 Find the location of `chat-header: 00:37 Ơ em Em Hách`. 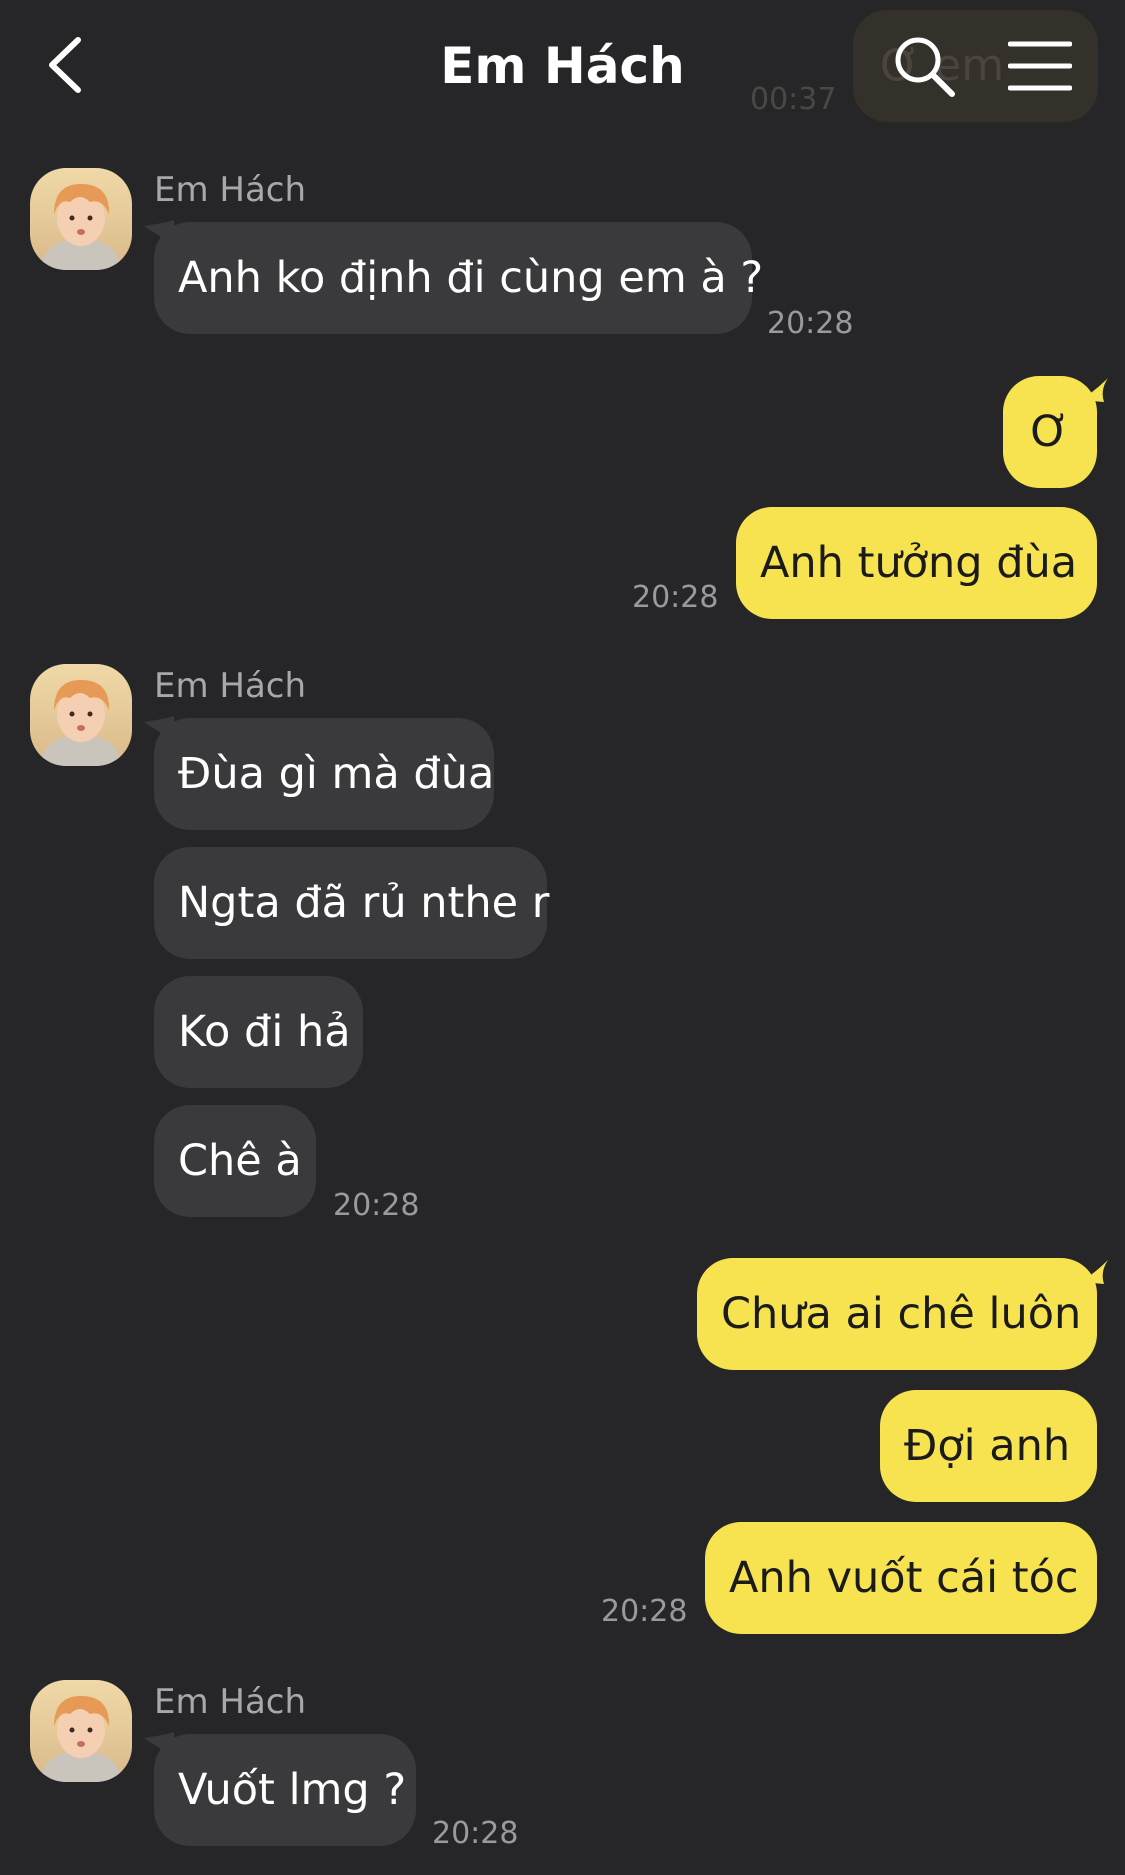

chat-header: 00:37 Ơ em Em Hách is located at coordinates (562, 70).